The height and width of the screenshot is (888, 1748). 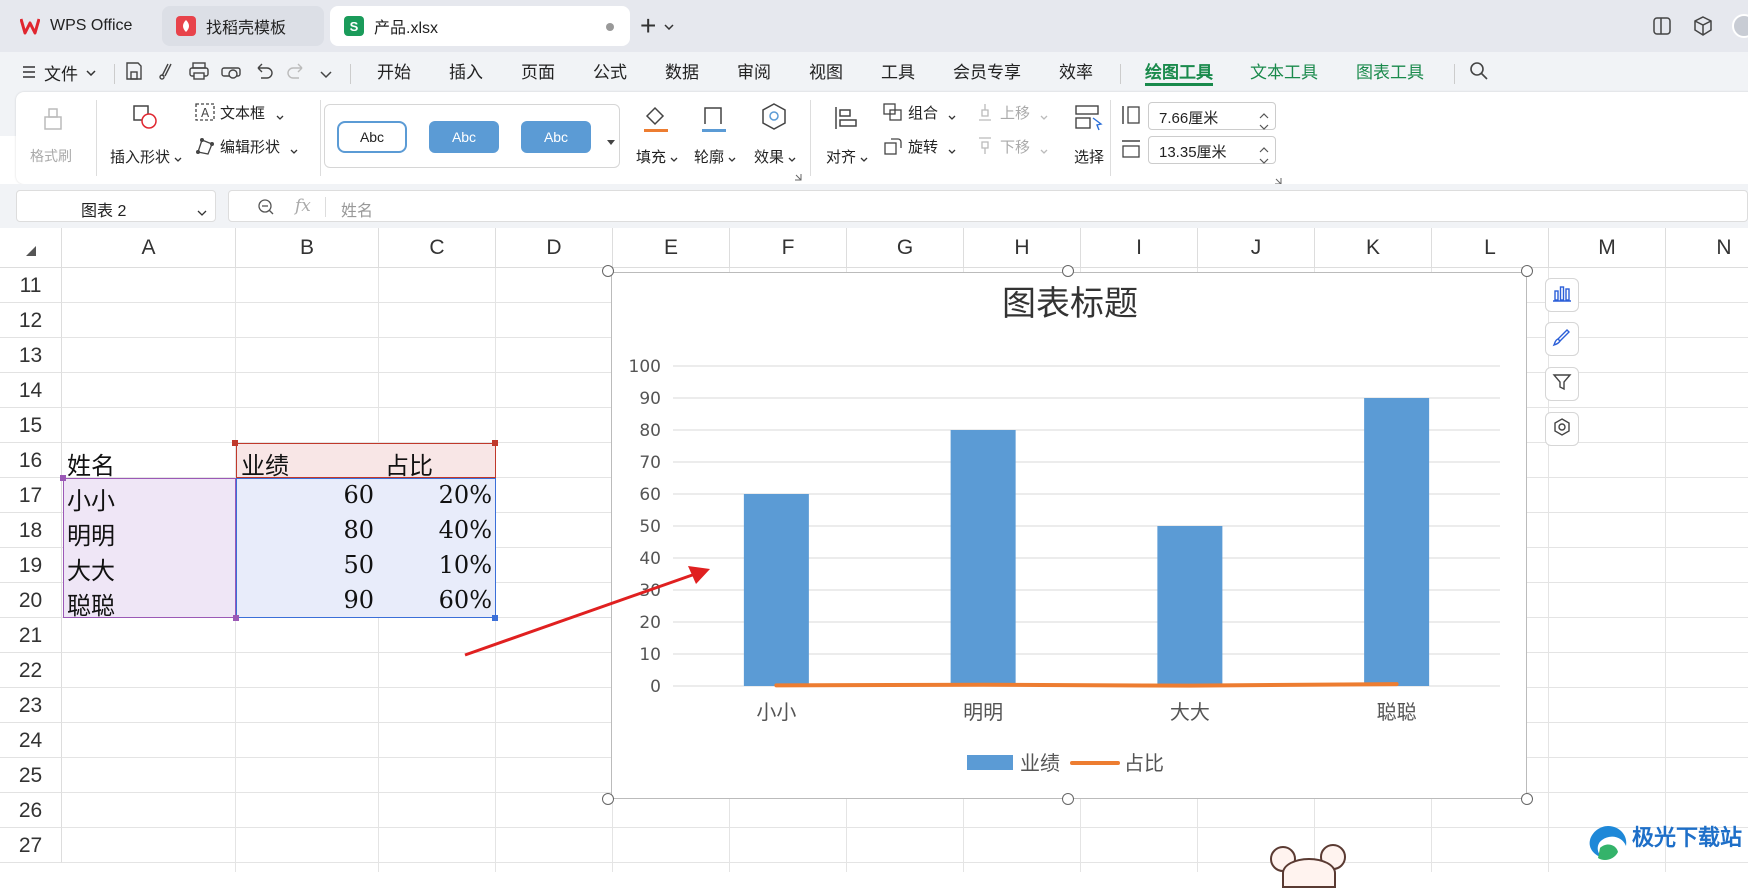 What do you see at coordinates (243, 26) in the screenshot?
I see `tab-docer: 找稻壳模板` at bounding box center [243, 26].